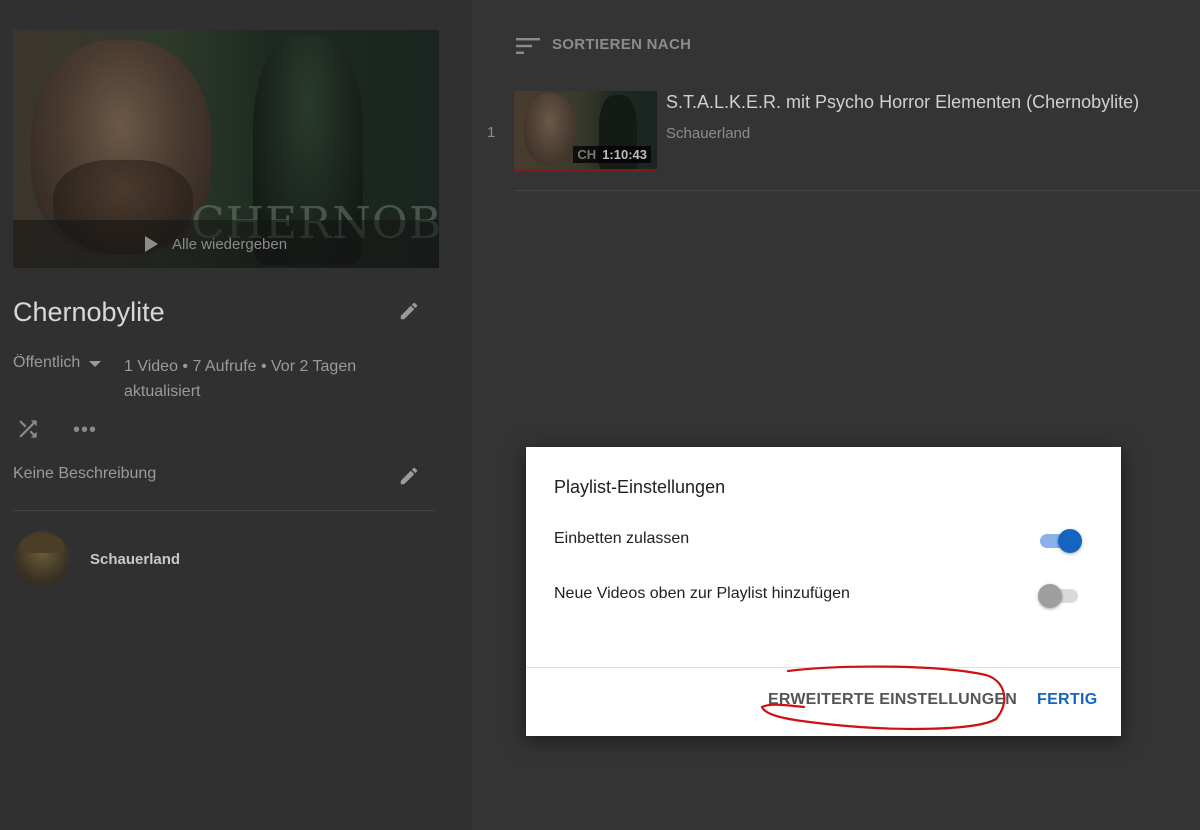 This screenshot has height=830, width=1200. Describe the element at coordinates (224, 510) in the screenshot. I see `sidebar-divider` at that location.